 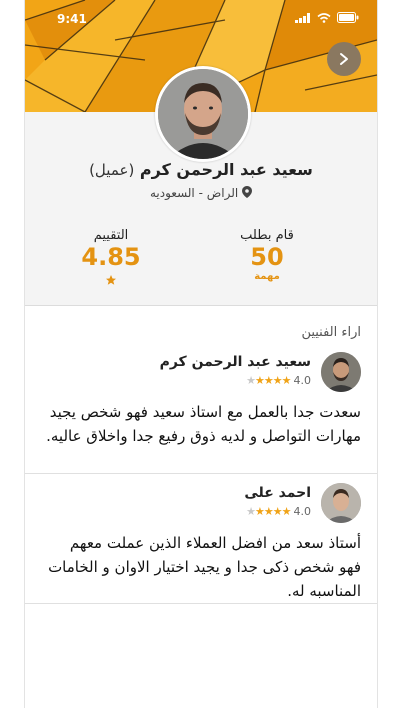 What do you see at coordinates (302, 17) in the screenshot?
I see `signal-icon` at bounding box center [302, 17].